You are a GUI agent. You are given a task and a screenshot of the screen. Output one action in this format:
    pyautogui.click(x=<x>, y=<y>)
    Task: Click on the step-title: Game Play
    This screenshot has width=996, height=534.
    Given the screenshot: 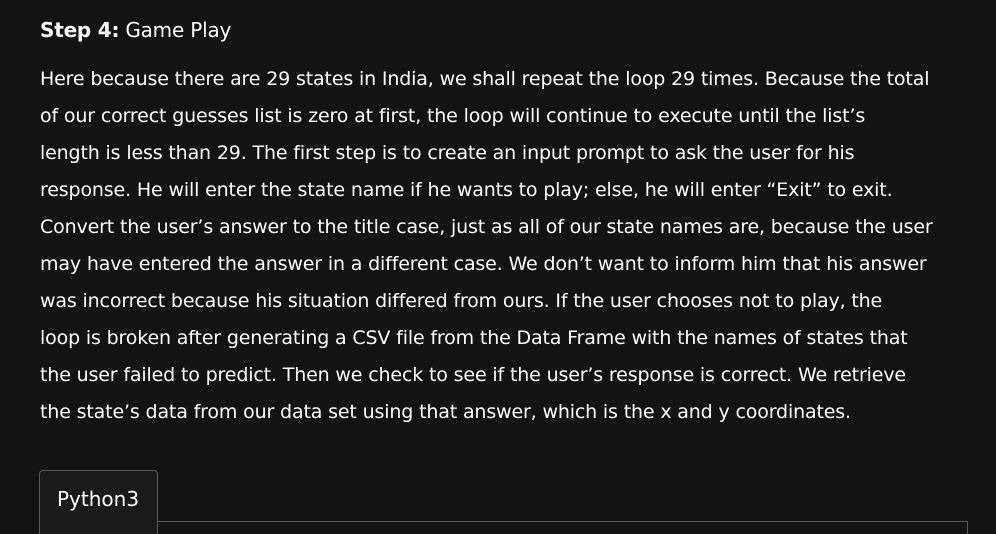 What is the action you would take?
    pyautogui.click(x=178, y=30)
    